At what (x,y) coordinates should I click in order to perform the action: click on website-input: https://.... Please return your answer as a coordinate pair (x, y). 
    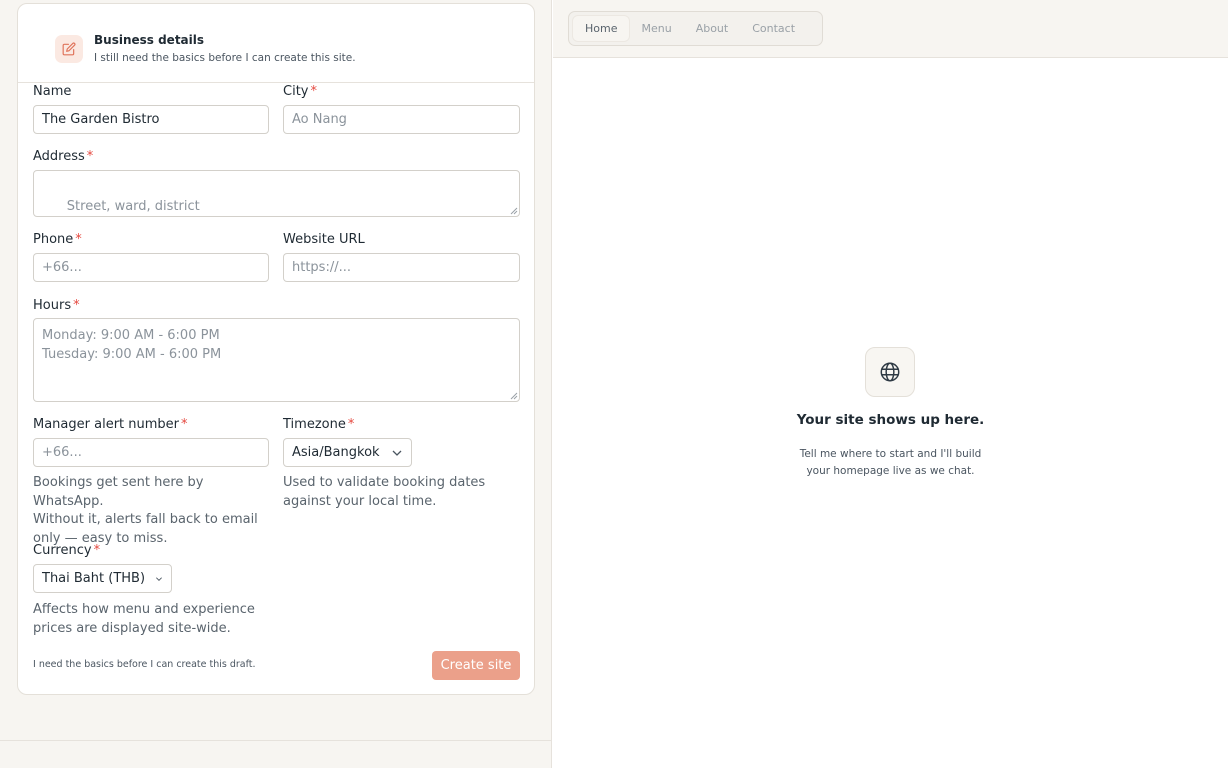
    Looking at the image, I should click on (401, 267).